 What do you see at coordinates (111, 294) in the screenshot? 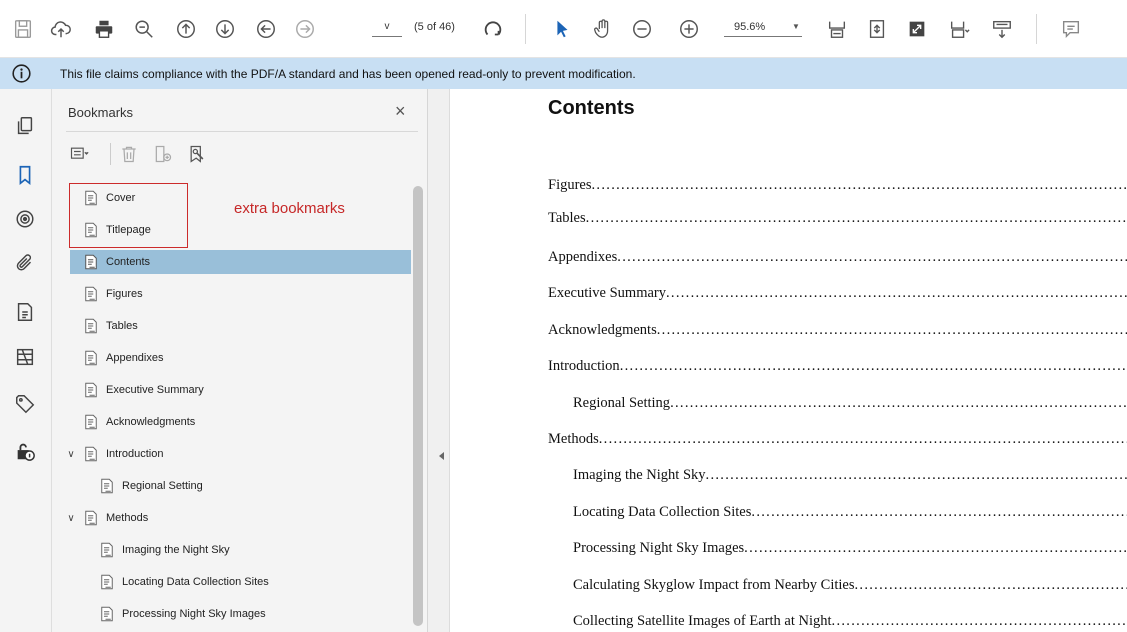
I see `bookmark-figures: Figures` at bounding box center [111, 294].